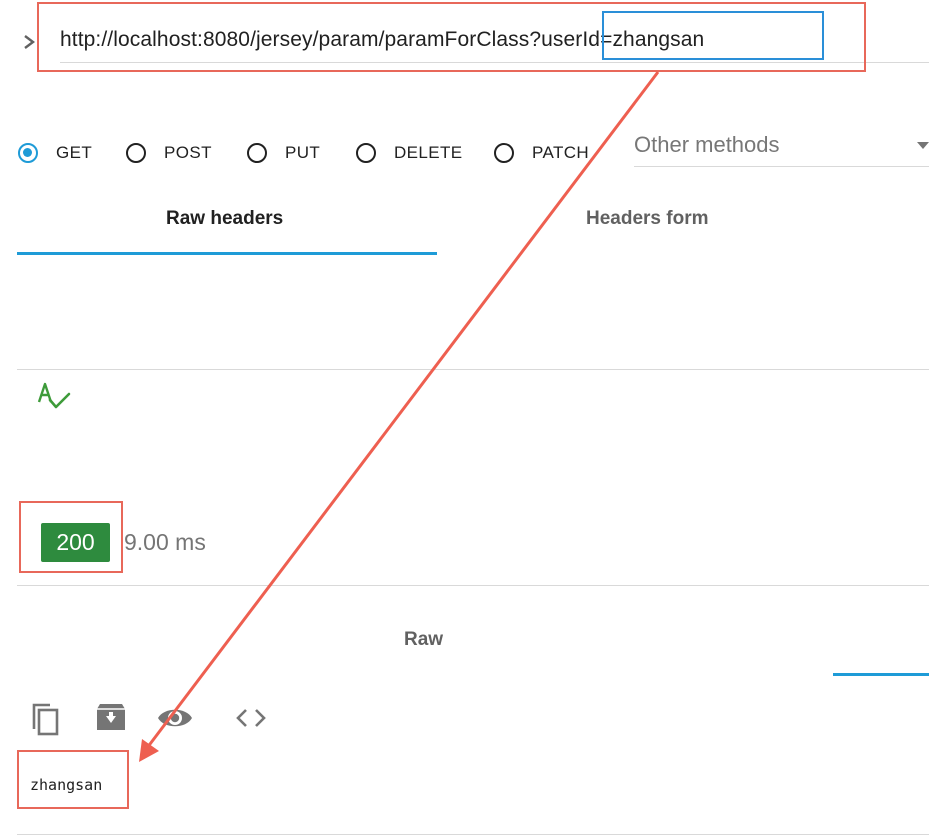  I want to click on other-methods-select: Other methods, so click(781, 147).